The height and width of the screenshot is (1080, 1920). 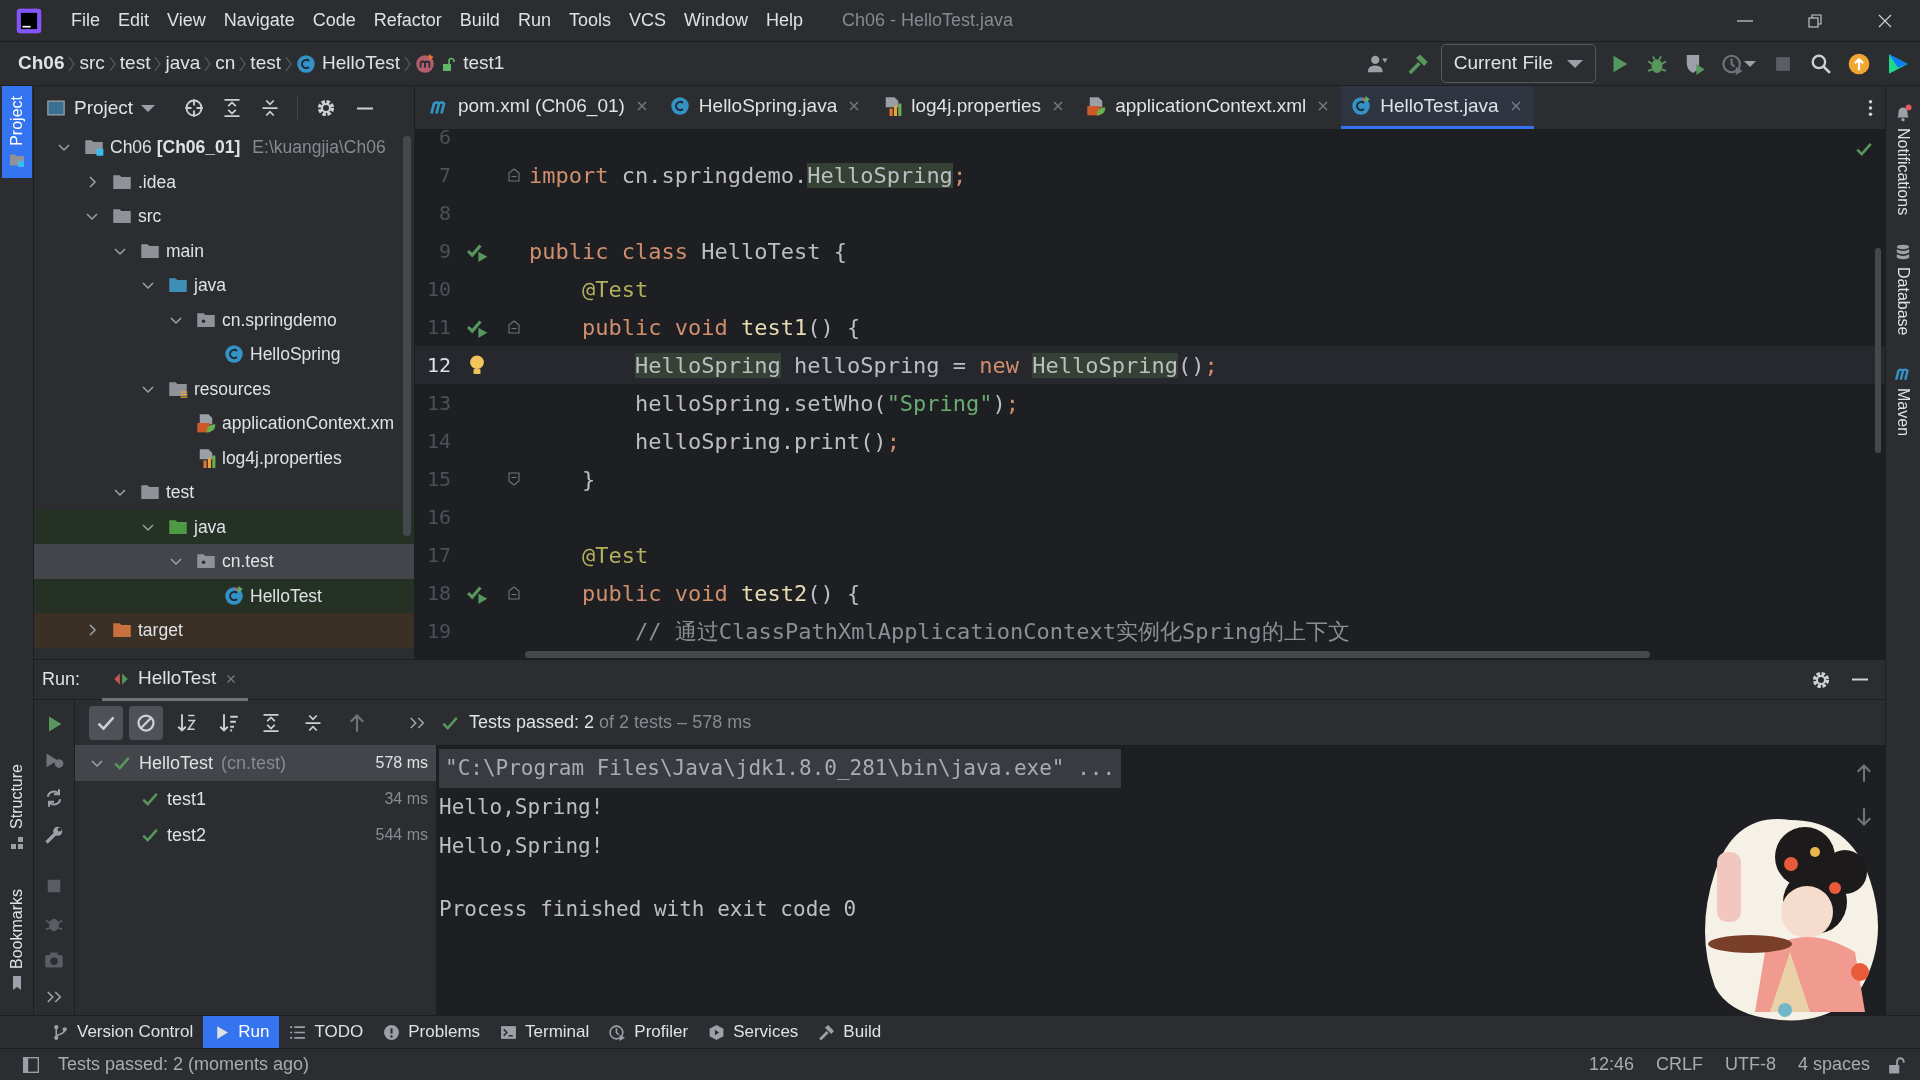 I want to click on tree-item: Ch06 [Ch06_01] E:\kuangjia\Ch06, so click(x=224, y=147).